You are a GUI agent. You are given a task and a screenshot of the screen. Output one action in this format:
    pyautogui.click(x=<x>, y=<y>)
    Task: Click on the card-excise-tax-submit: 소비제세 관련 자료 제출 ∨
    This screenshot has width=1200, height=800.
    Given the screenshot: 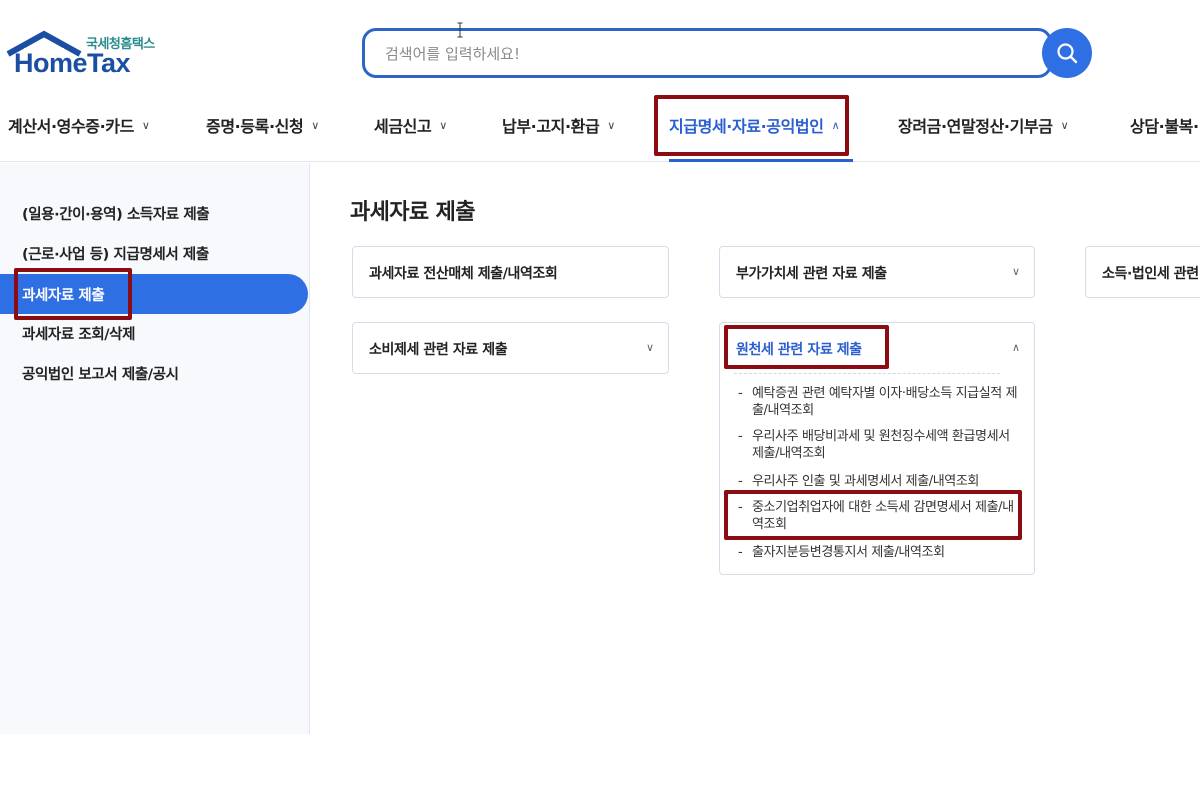 What is the action you would take?
    pyautogui.click(x=510, y=348)
    